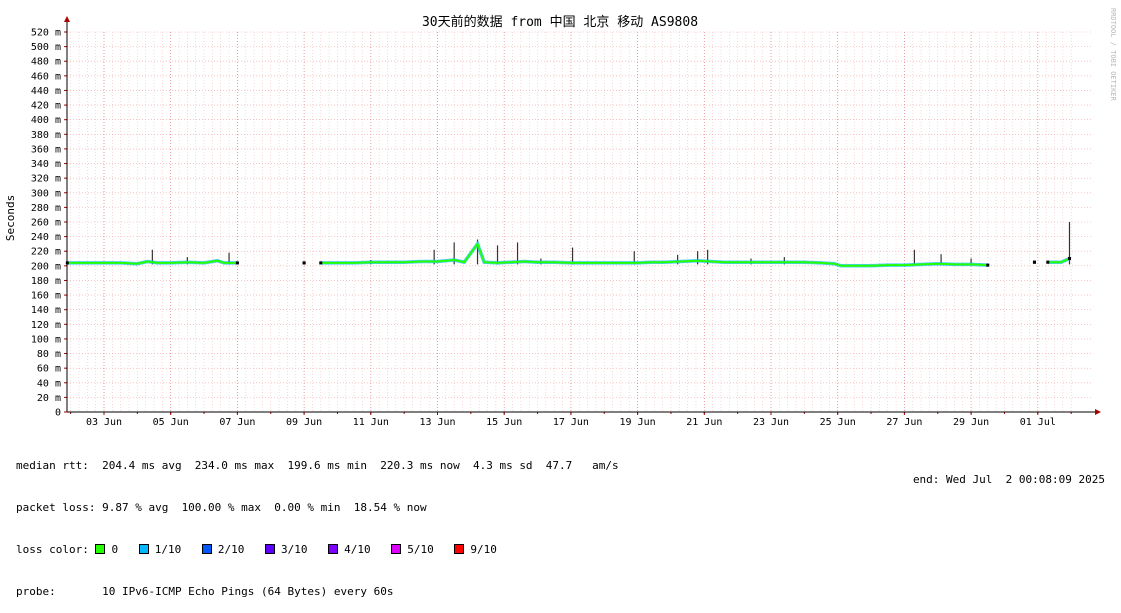 The image size is (1121, 613). Describe the element at coordinates (560, 22) in the screenshot. I see `chart-title: 30天前的数据 from 中国 北京 移动 AS9808` at that location.